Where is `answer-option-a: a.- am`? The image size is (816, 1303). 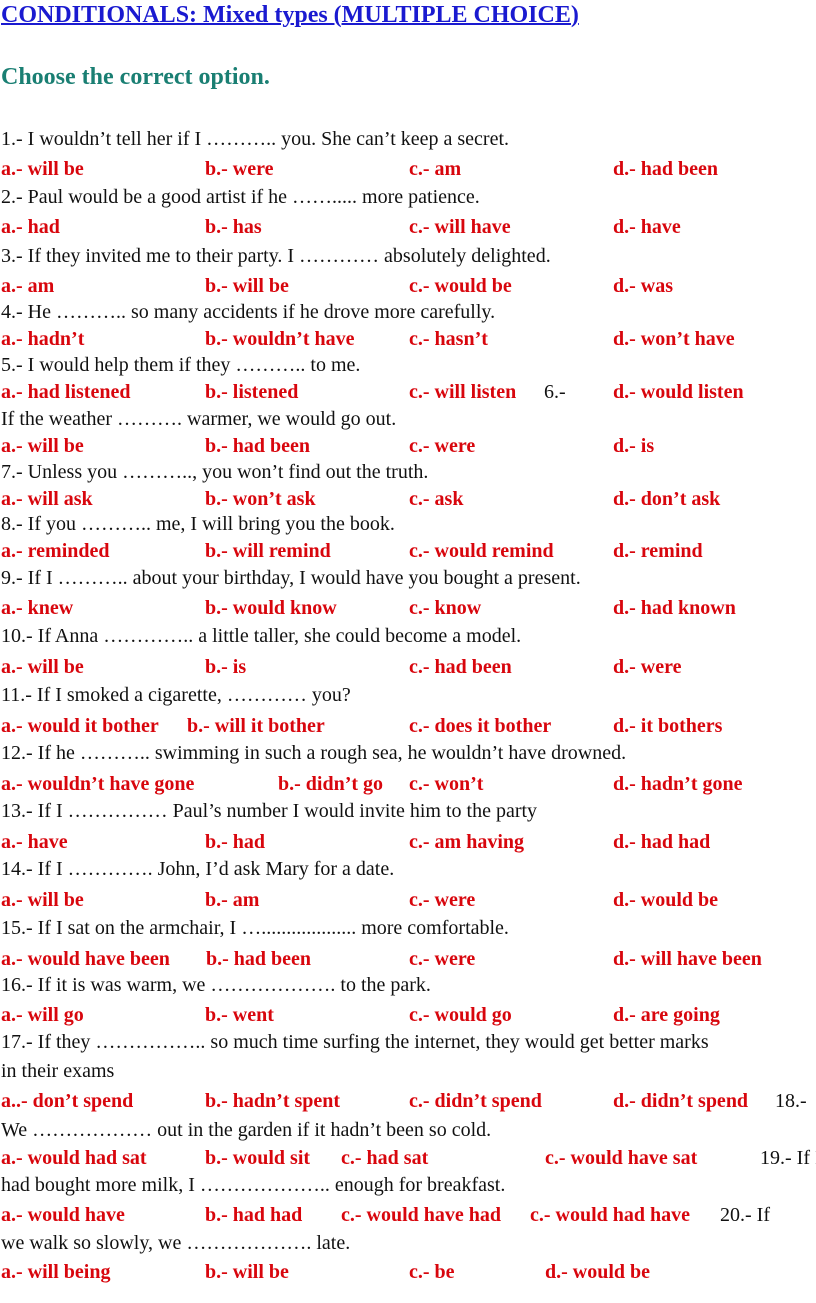 answer-option-a: a.- am is located at coordinates (27, 286).